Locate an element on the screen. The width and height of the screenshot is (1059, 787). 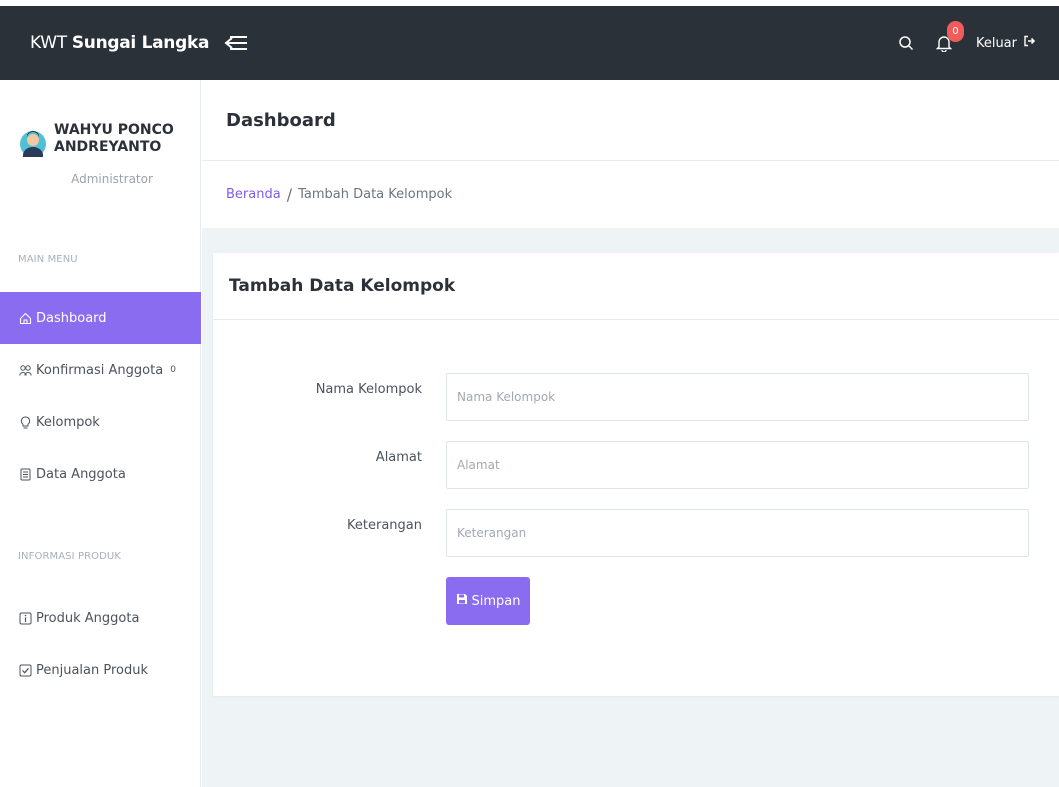
sidebar-item-data-anggota: Data Anggota is located at coordinates (100, 474).